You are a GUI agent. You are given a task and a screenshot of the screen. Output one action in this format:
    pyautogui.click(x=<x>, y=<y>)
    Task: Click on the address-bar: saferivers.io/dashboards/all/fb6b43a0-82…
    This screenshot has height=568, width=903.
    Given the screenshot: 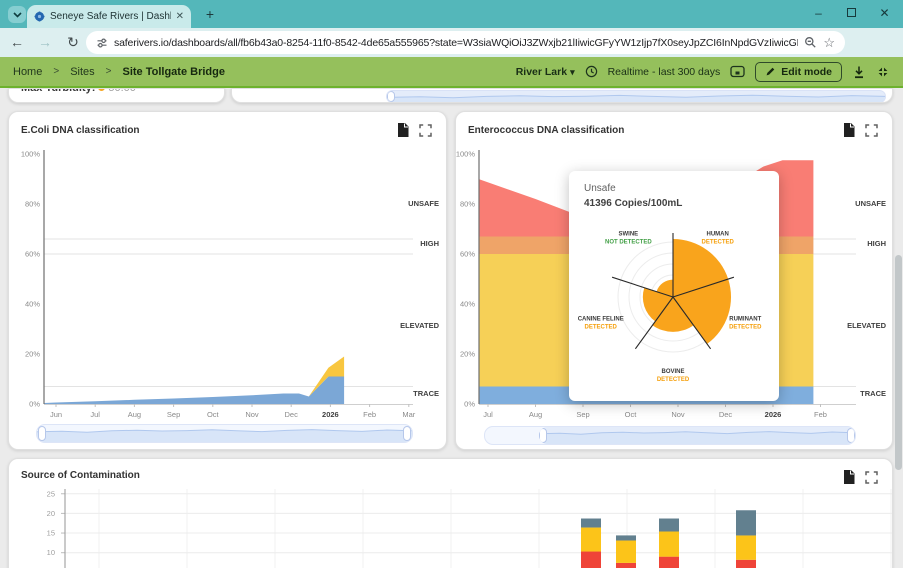 What is the action you would take?
    pyautogui.click(x=465, y=42)
    